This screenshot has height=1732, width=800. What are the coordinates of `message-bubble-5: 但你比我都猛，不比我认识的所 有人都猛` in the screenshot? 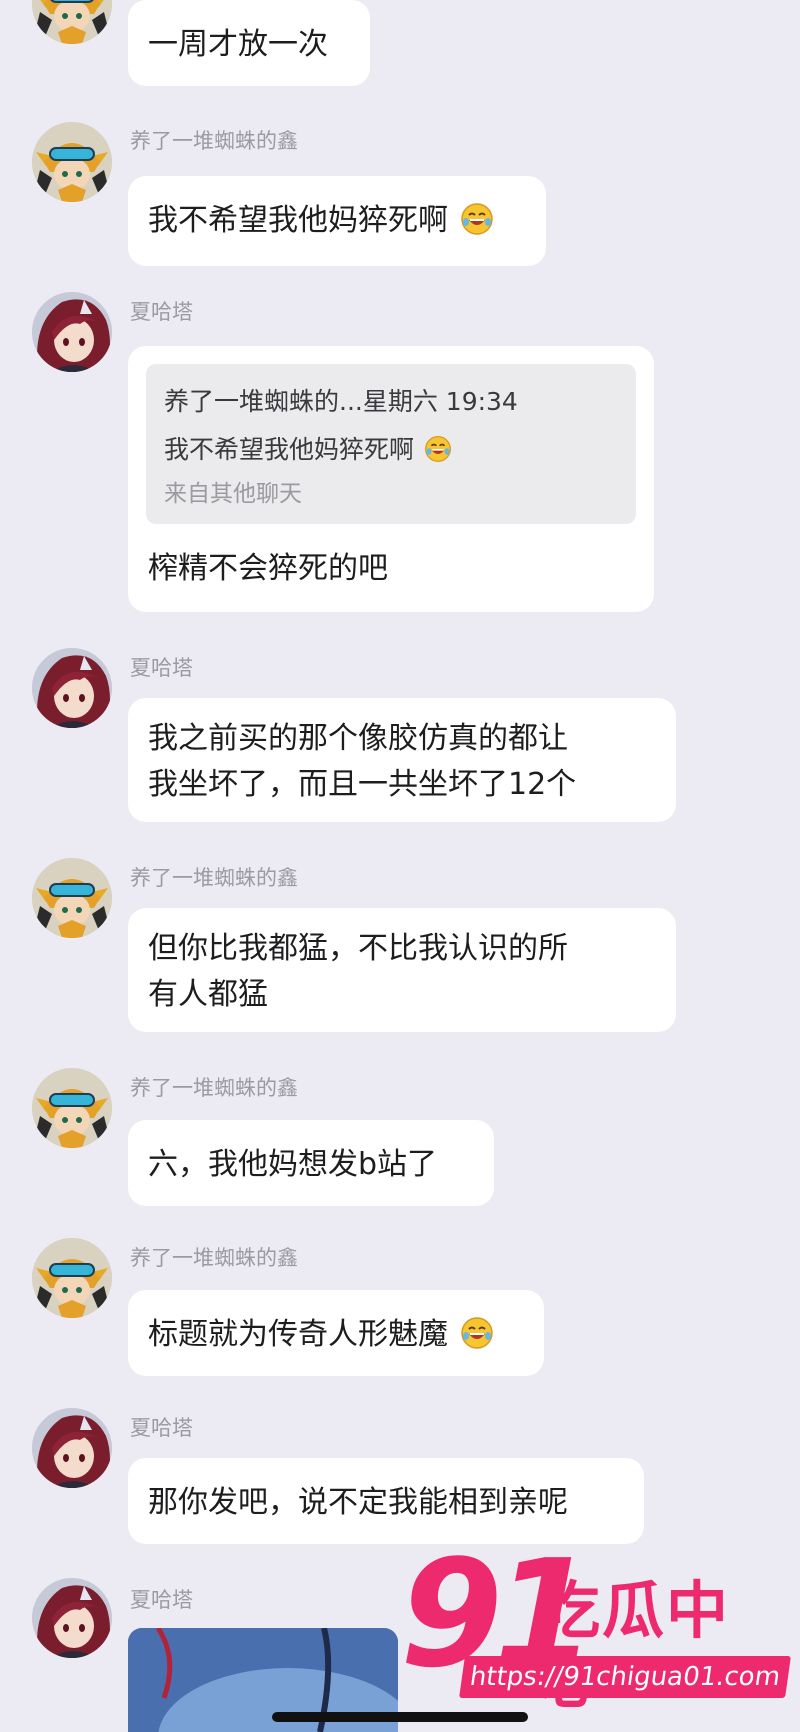 It's located at (402, 970).